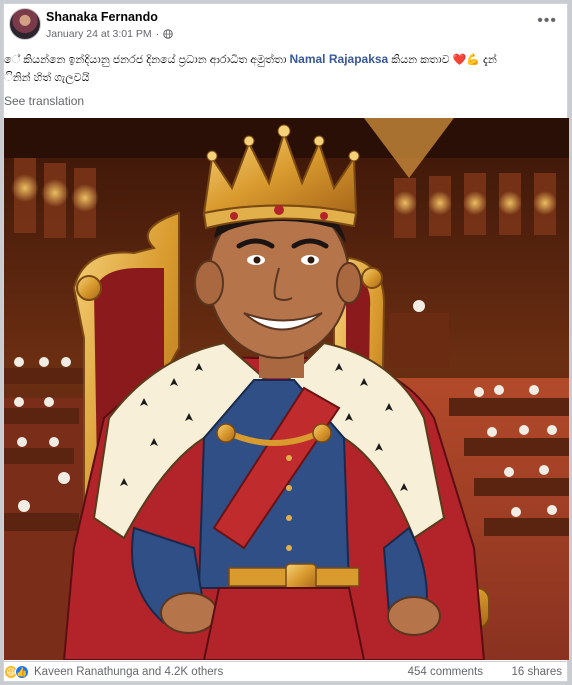 The image size is (572, 685). What do you see at coordinates (25, 24) in the screenshot?
I see `author-avatar` at bounding box center [25, 24].